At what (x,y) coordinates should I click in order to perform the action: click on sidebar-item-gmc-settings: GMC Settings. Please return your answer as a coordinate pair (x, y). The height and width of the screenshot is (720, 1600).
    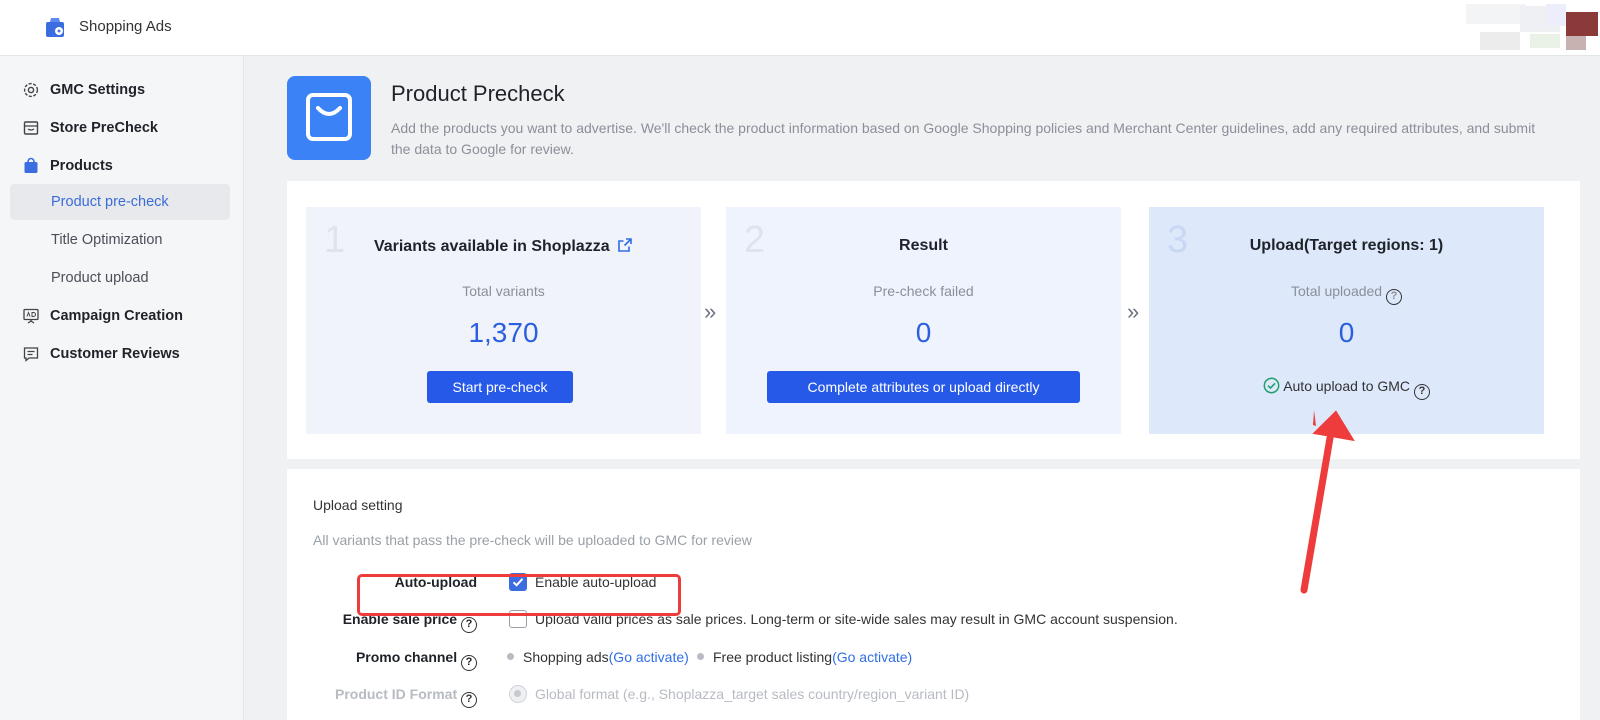
    Looking at the image, I should click on (120, 90).